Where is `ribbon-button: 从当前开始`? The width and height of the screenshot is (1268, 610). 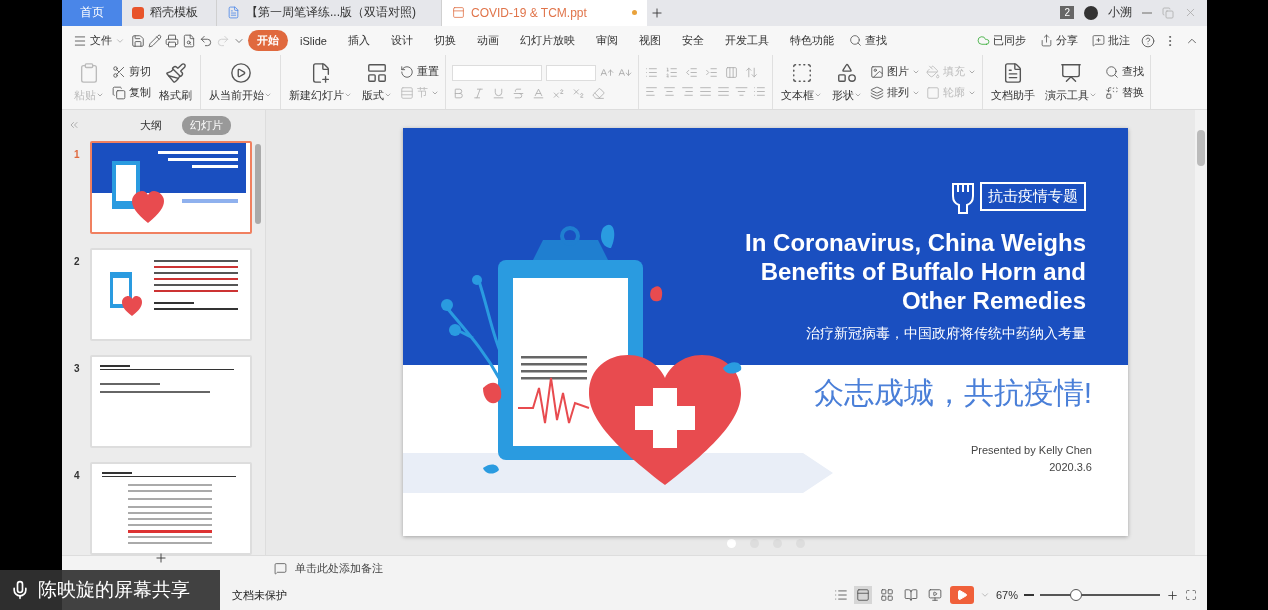 ribbon-button: 从当前开始 is located at coordinates (240, 82).